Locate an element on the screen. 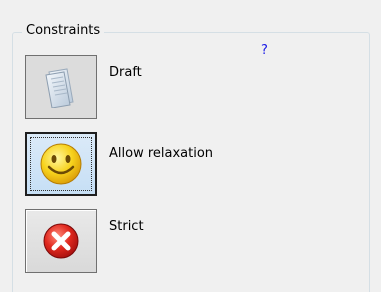 This screenshot has width=381, height=292. allow-relaxation-button is located at coordinates (61, 164).